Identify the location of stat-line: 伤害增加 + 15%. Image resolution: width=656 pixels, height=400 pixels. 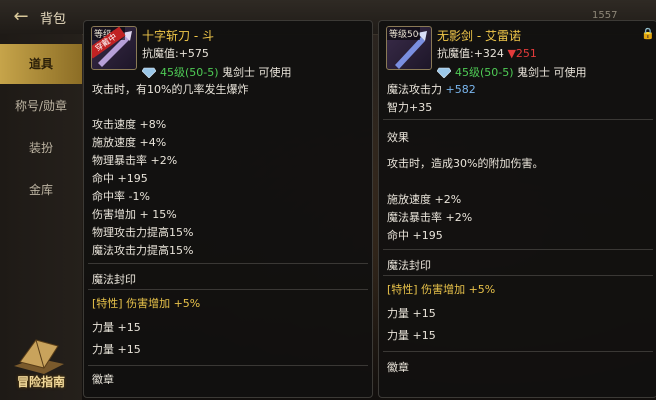
(134, 214).